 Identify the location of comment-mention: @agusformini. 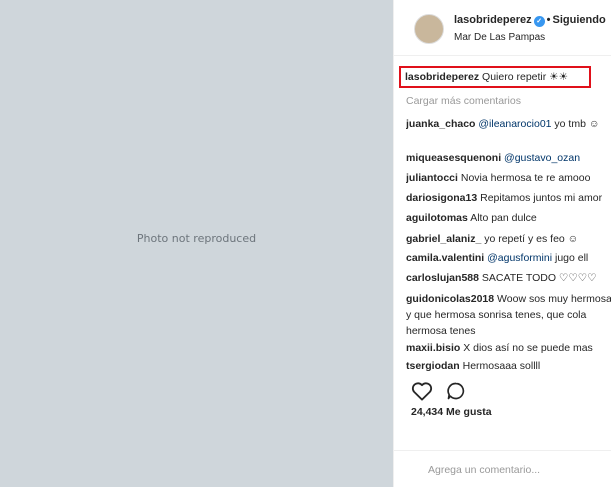
(519, 258).